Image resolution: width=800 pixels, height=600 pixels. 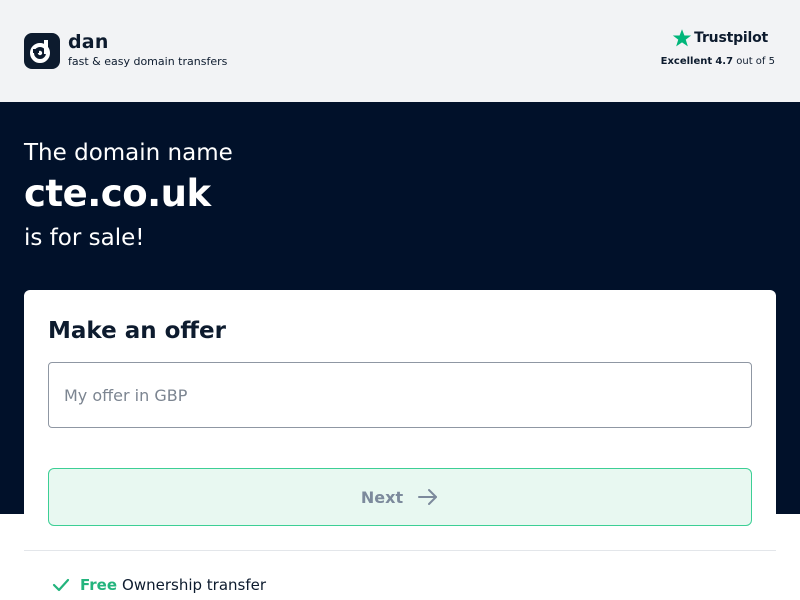 What do you see at coordinates (148, 61) in the screenshot?
I see `brand-tagline: fast & easy domain transfers` at bounding box center [148, 61].